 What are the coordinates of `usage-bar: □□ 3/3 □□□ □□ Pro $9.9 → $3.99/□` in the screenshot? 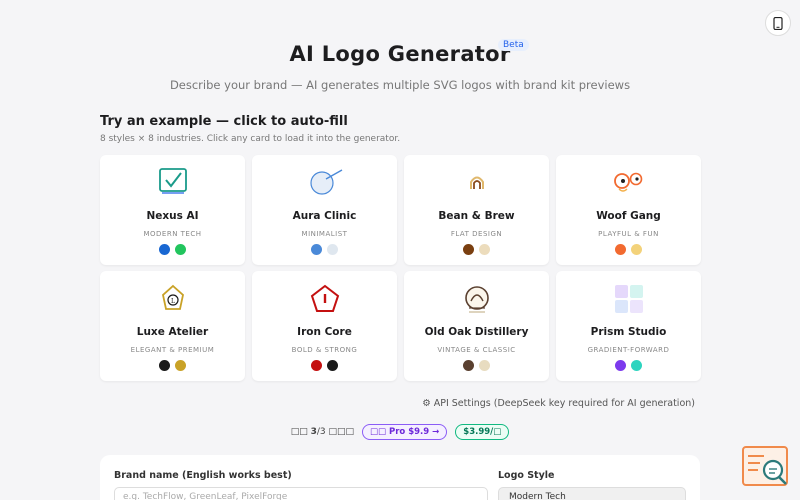 It's located at (400, 432).